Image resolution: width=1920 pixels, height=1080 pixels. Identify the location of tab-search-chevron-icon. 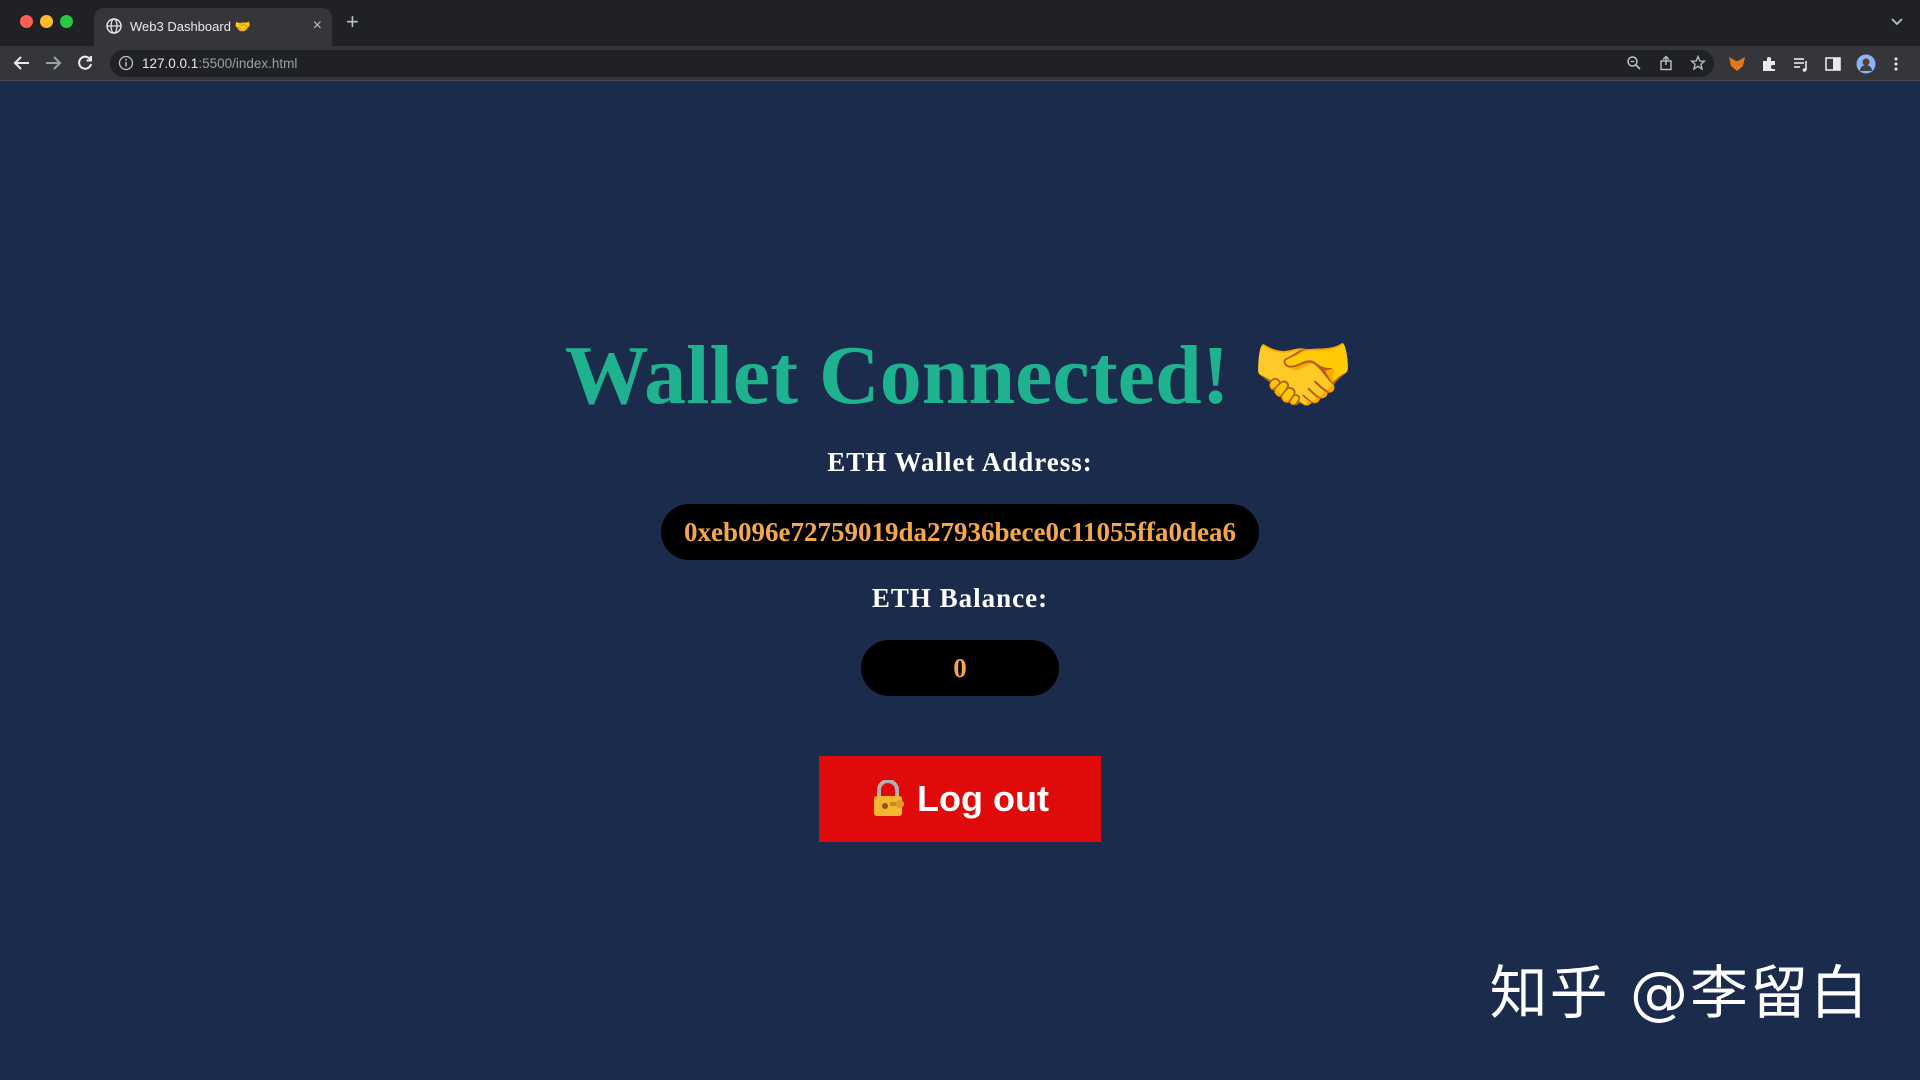
(1897, 21).